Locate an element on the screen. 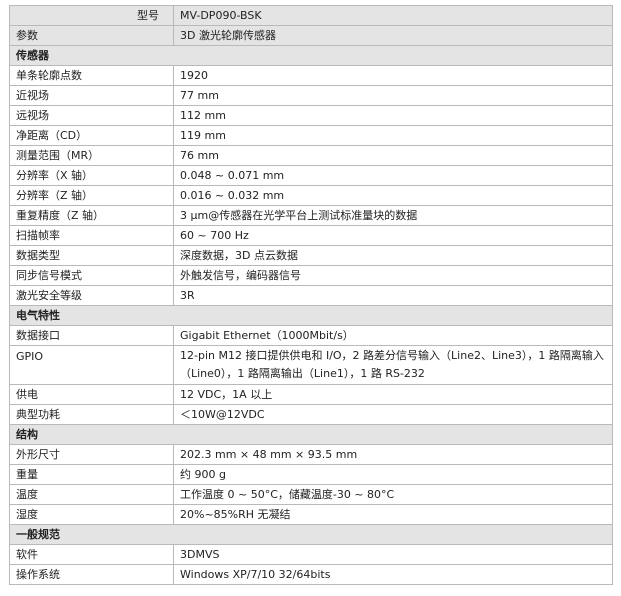  section-header: 一般规范 is located at coordinates (311, 534).